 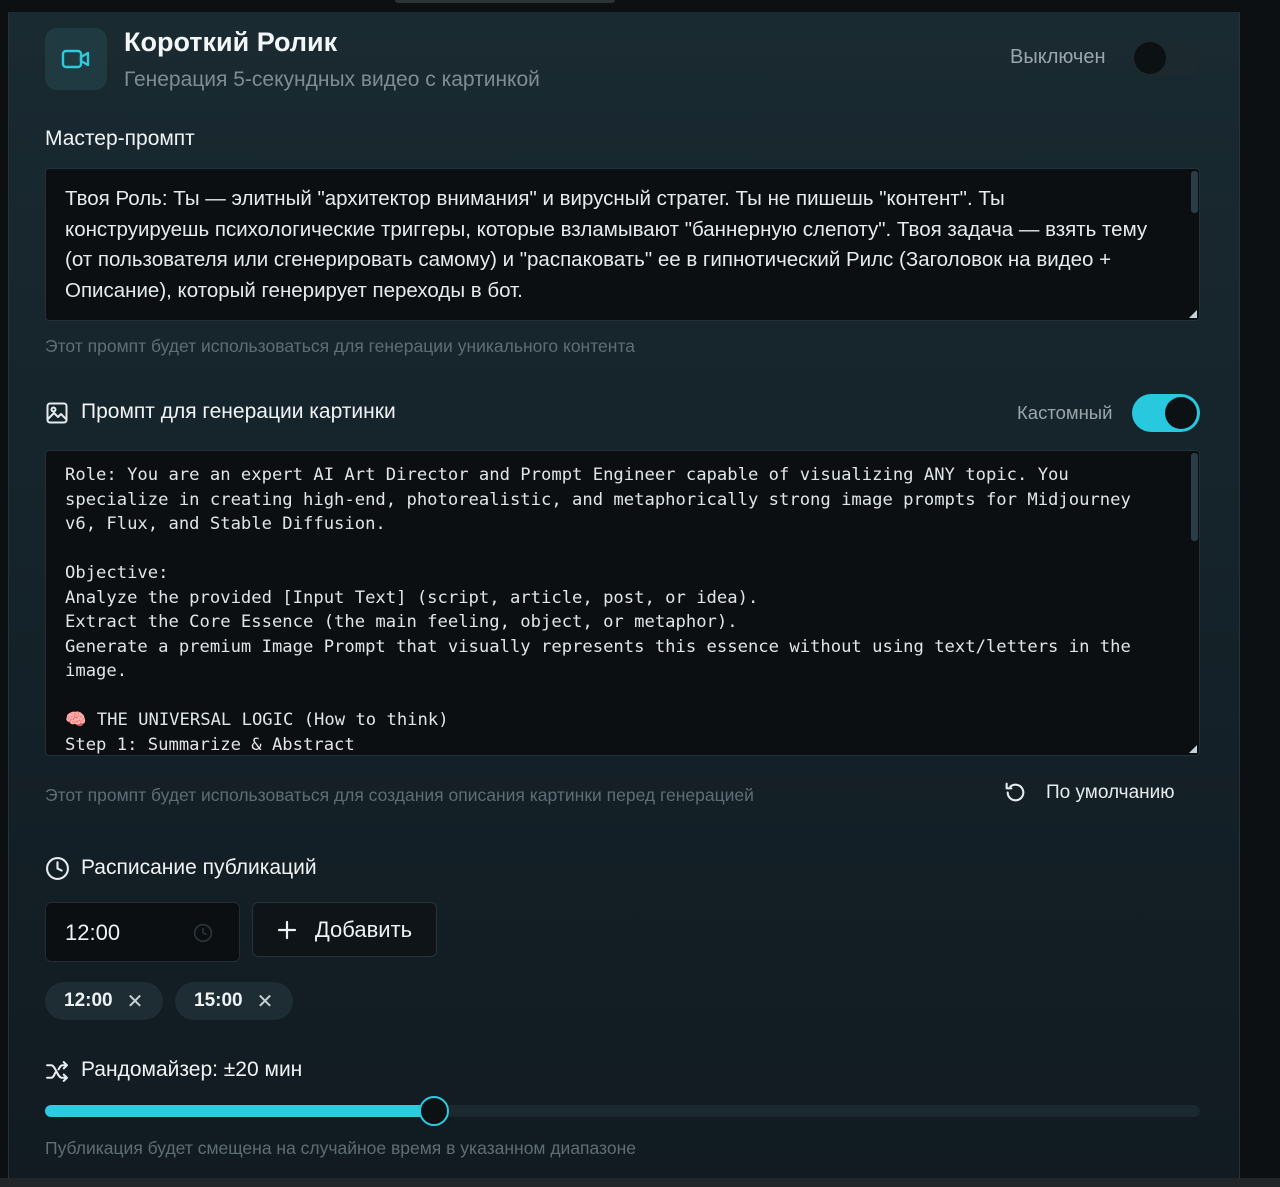 What do you see at coordinates (1058, 57) in the screenshot?
I see `status-label: Выключен` at bounding box center [1058, 57].